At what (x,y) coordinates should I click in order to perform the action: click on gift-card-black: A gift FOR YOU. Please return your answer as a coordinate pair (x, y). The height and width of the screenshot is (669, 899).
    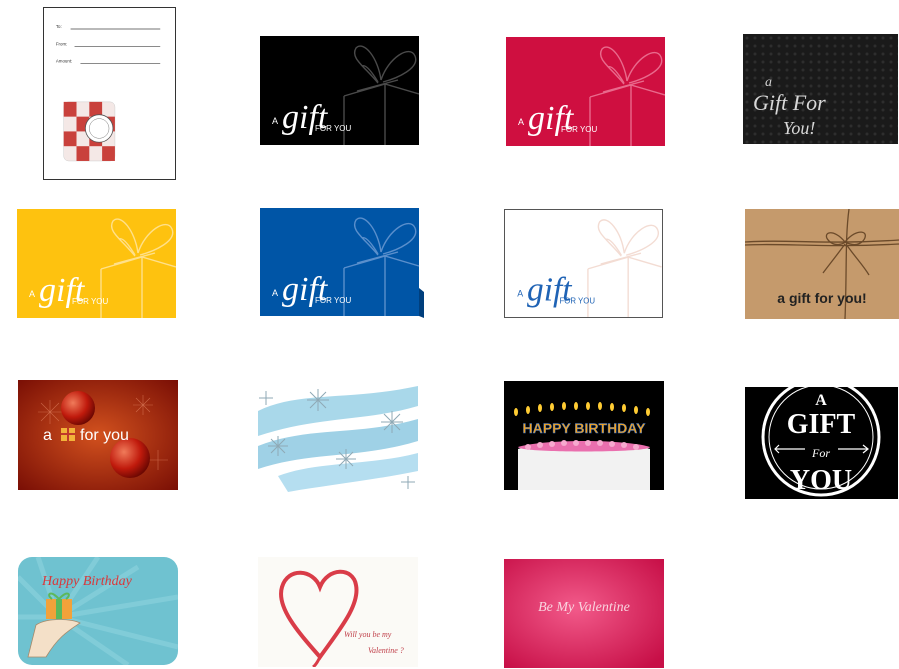
    Looking at the image, I should click on (339, 90).